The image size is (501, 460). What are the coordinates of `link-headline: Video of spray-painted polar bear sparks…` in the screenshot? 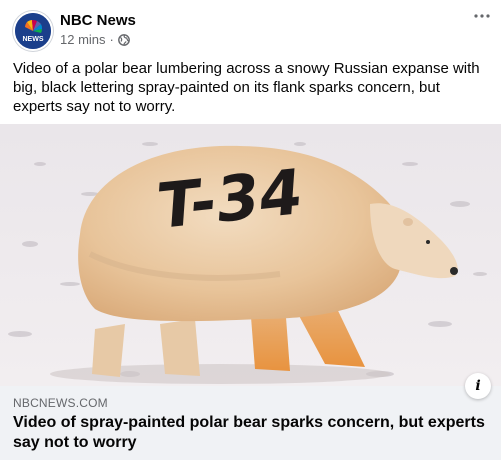 It's located at (251, 433).